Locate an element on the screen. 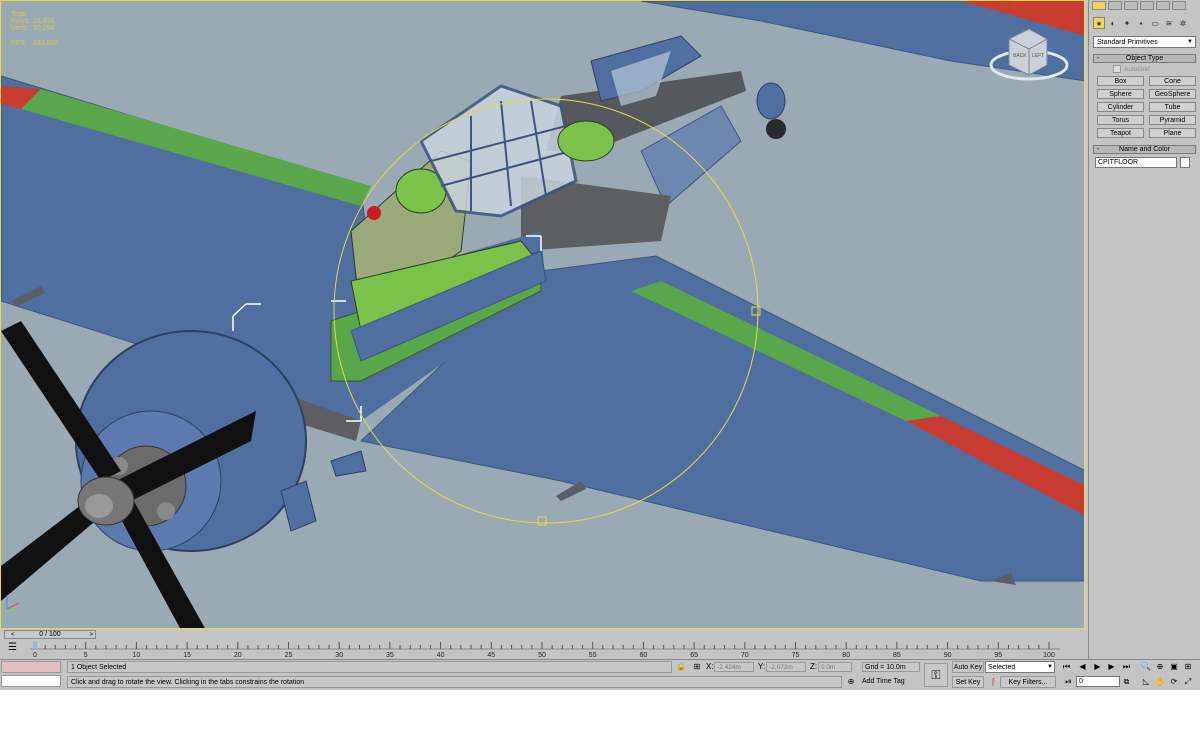  orbit-icon: ⟳ is located at coordinates (1174, 682).